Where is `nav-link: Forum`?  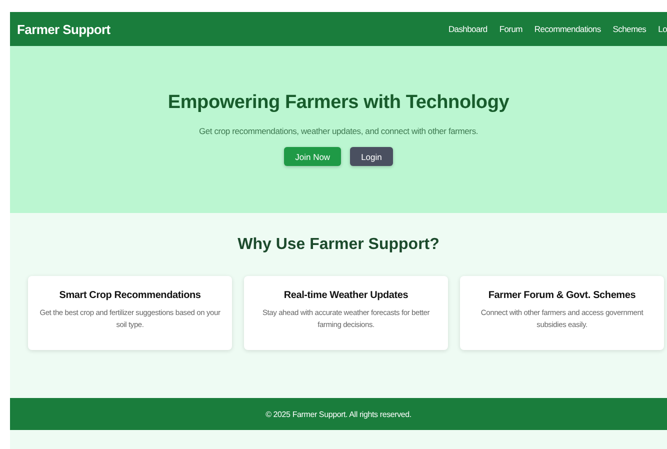
nav-link: Forum is located at coordinates (510, 29).